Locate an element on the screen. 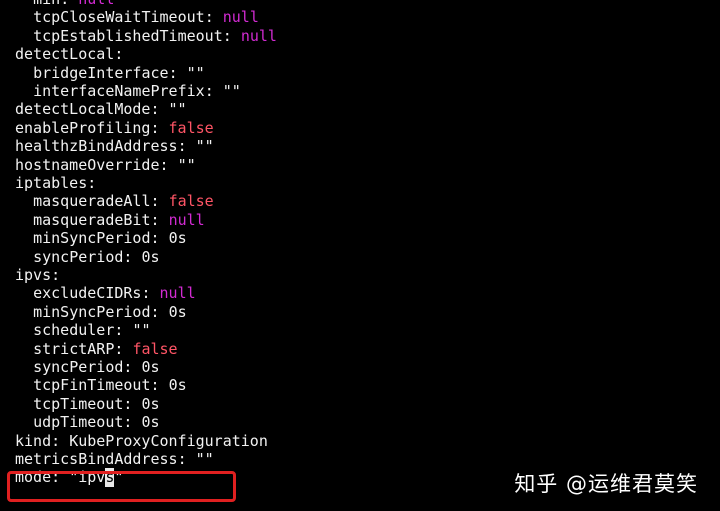 The width and height of the screenshot is (720, 511). yaml-line: kind: KubeProxyConfiguration is located at coordinates (141, 440).